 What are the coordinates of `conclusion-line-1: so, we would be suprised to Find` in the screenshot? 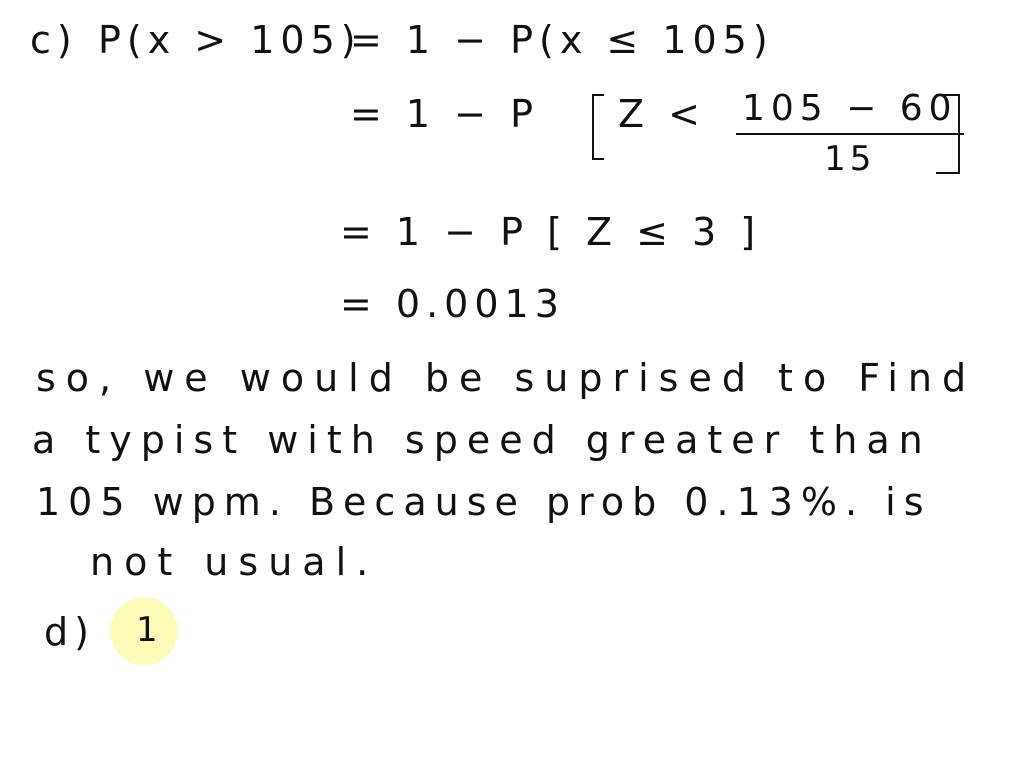 It's located at (506, 378).